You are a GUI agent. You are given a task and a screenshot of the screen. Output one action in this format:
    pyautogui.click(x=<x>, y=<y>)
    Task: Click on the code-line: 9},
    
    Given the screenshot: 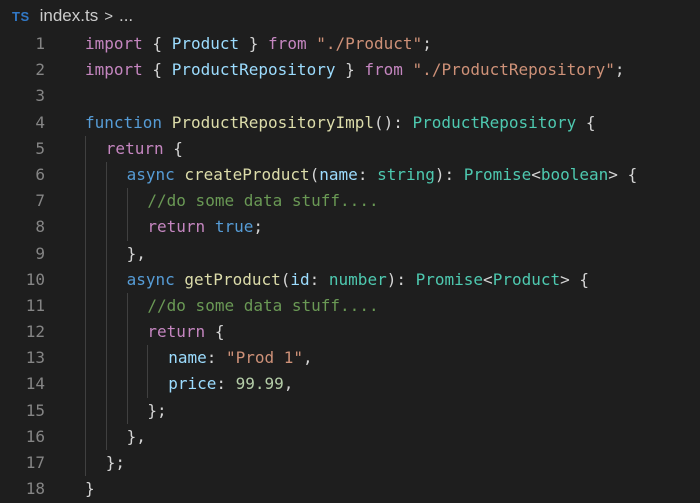 What is the action you would take?
    pyautogui.click(x=350, y=253)
    